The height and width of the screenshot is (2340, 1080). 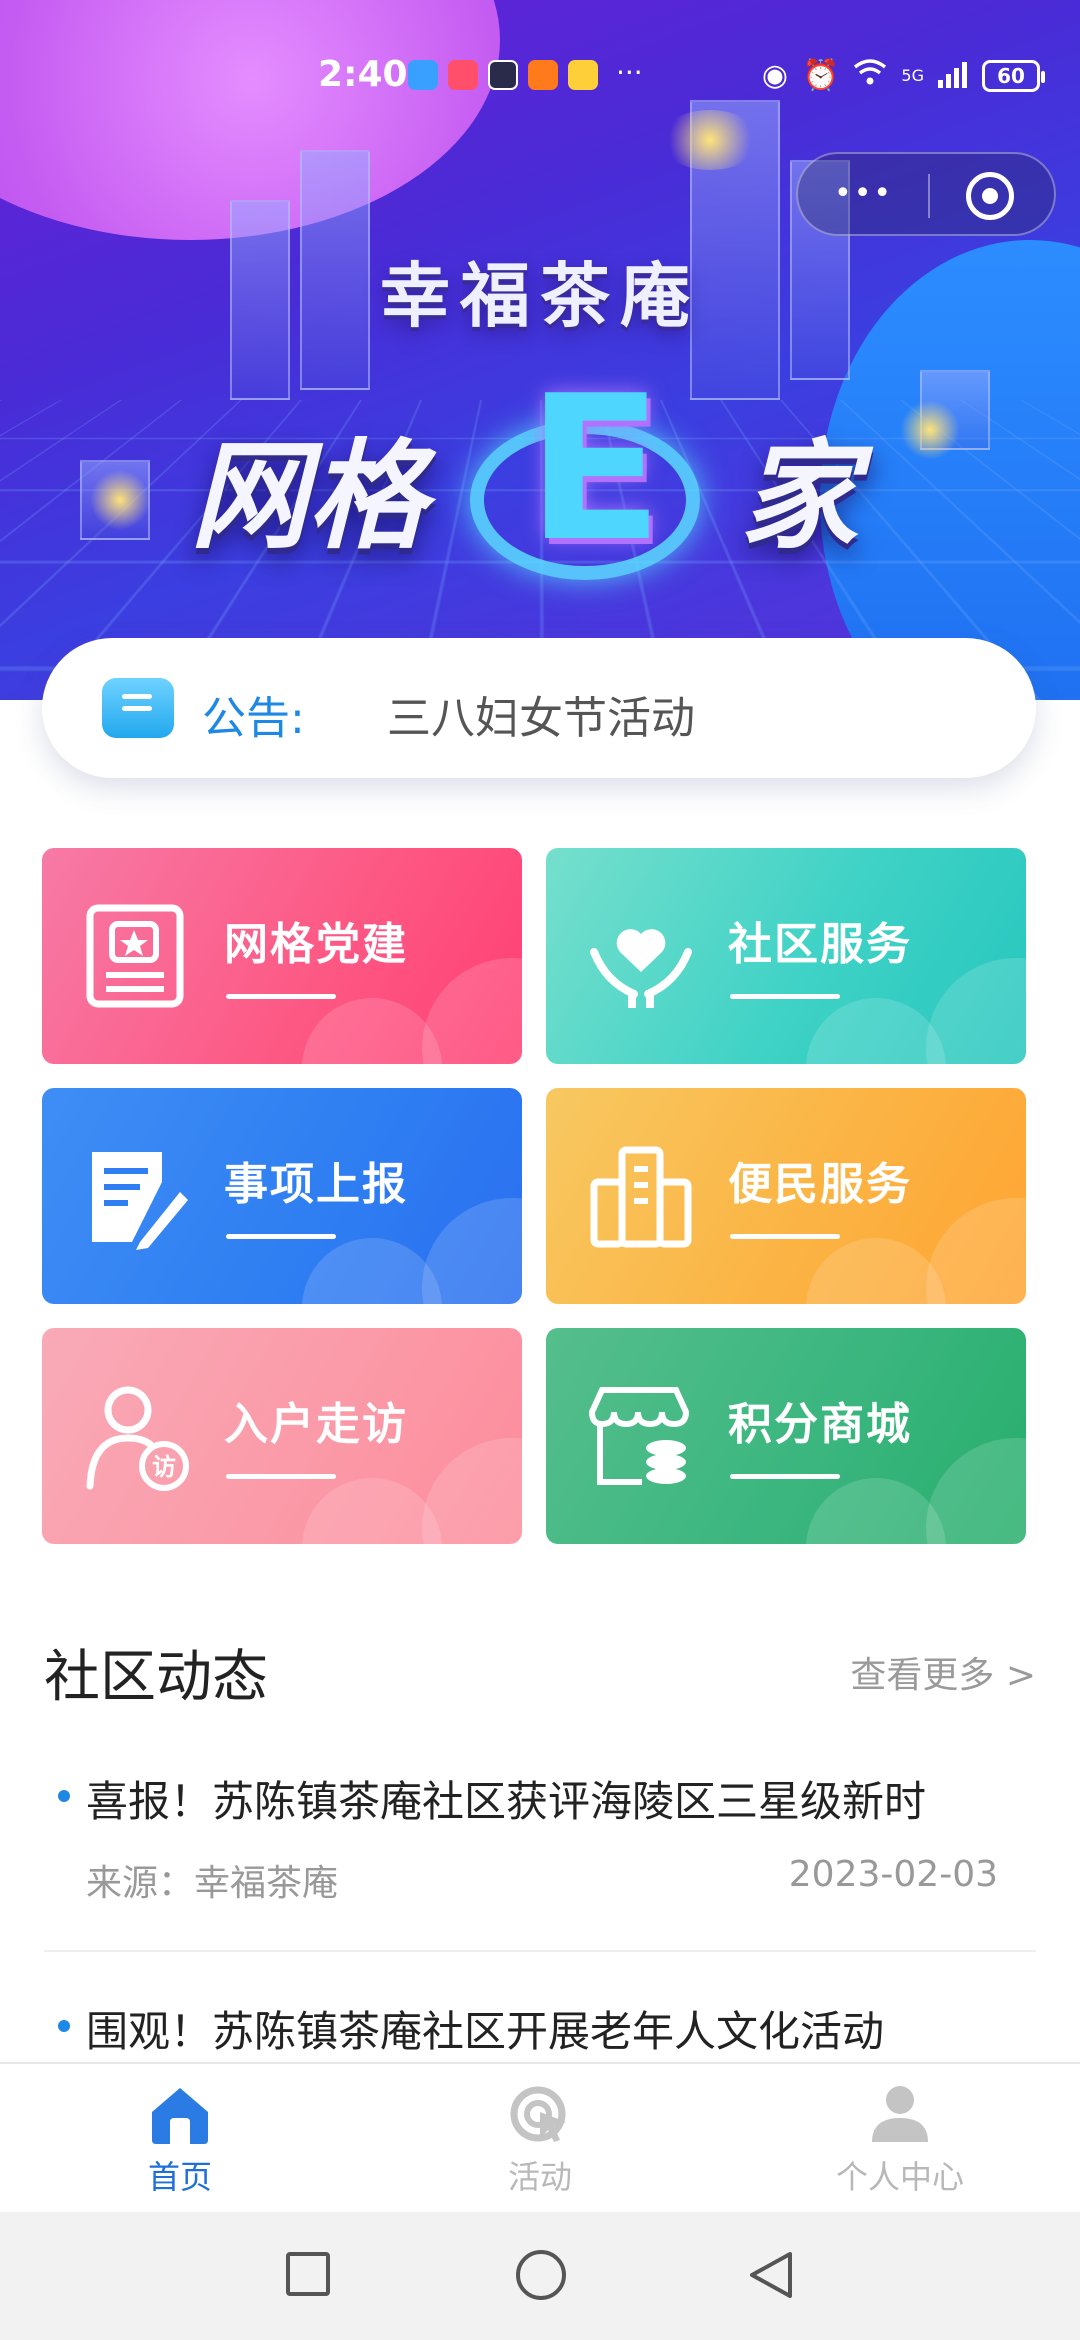 What do you see at coordinates (641, 968) in the screenshot?
I see `heart-hands-icon` at bounding box center [641, 968].